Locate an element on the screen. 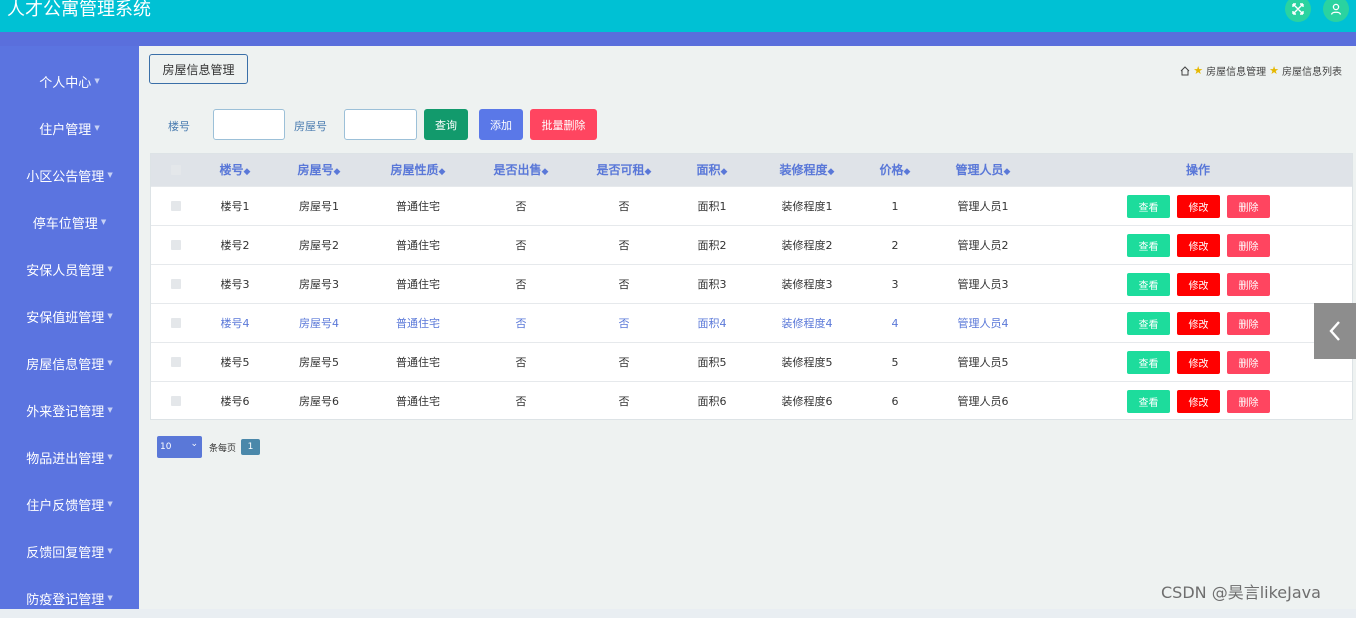 The image size is (1356, 618). page-size-select: 10 ⌄ is located at coordinates (179, 447).